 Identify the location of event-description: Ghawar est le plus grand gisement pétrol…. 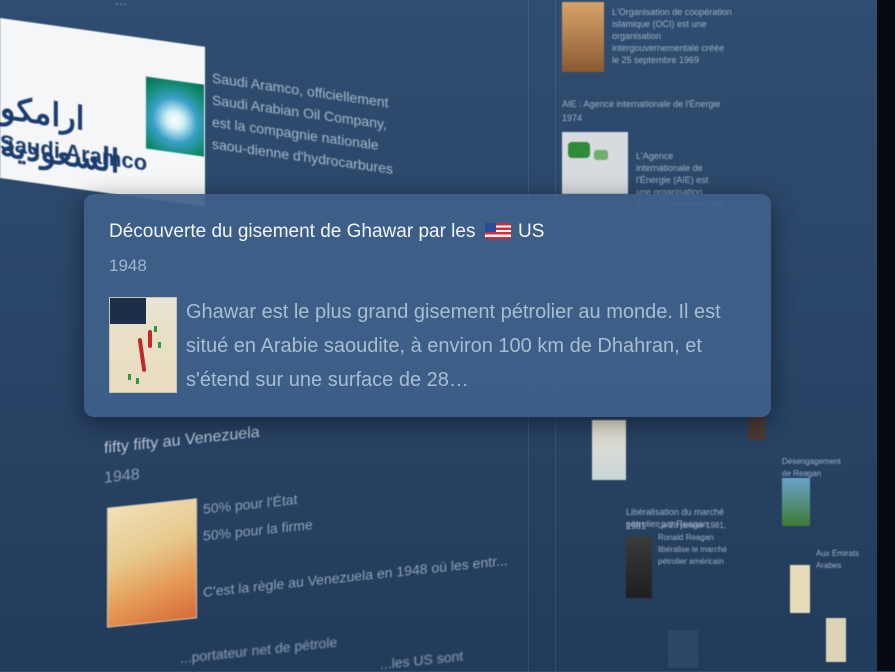
(453, 346).